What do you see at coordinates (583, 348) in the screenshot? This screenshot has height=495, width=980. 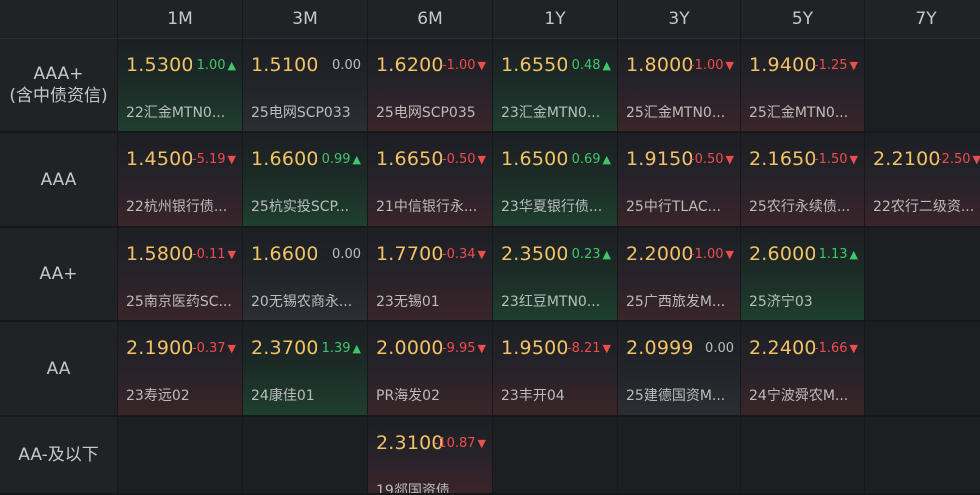 I see `change-text: -8.21` at bounding box center [583, 348].